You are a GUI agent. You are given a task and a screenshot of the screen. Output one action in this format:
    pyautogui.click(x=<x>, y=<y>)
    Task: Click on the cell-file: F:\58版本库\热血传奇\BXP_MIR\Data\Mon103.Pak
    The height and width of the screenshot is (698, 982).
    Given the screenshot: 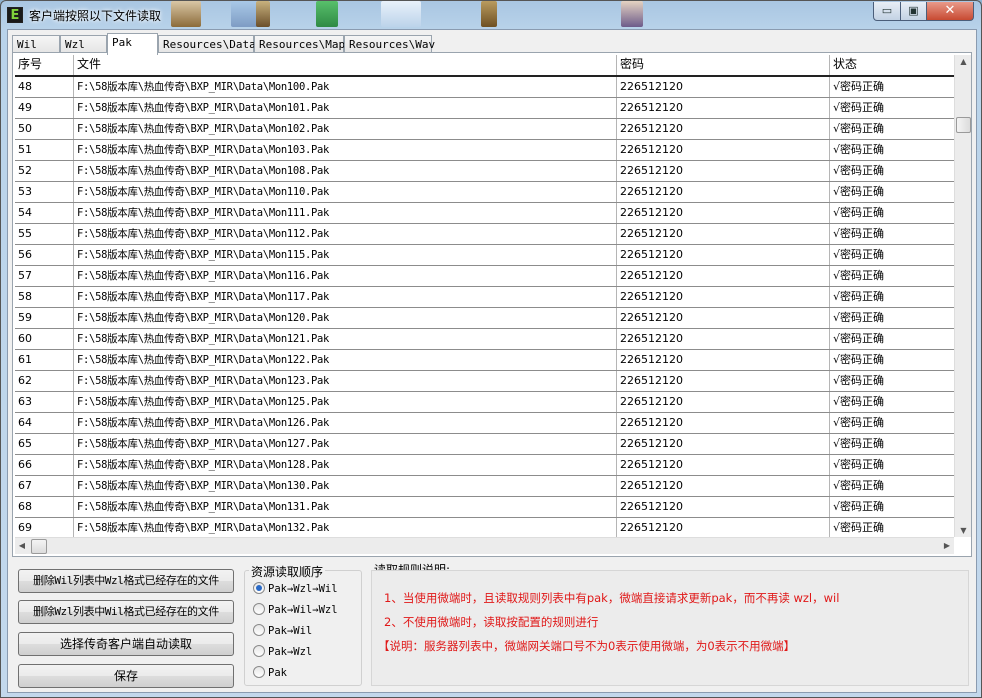 What is the action you would take?
    pyautogui.click(x=345, y=150)
    